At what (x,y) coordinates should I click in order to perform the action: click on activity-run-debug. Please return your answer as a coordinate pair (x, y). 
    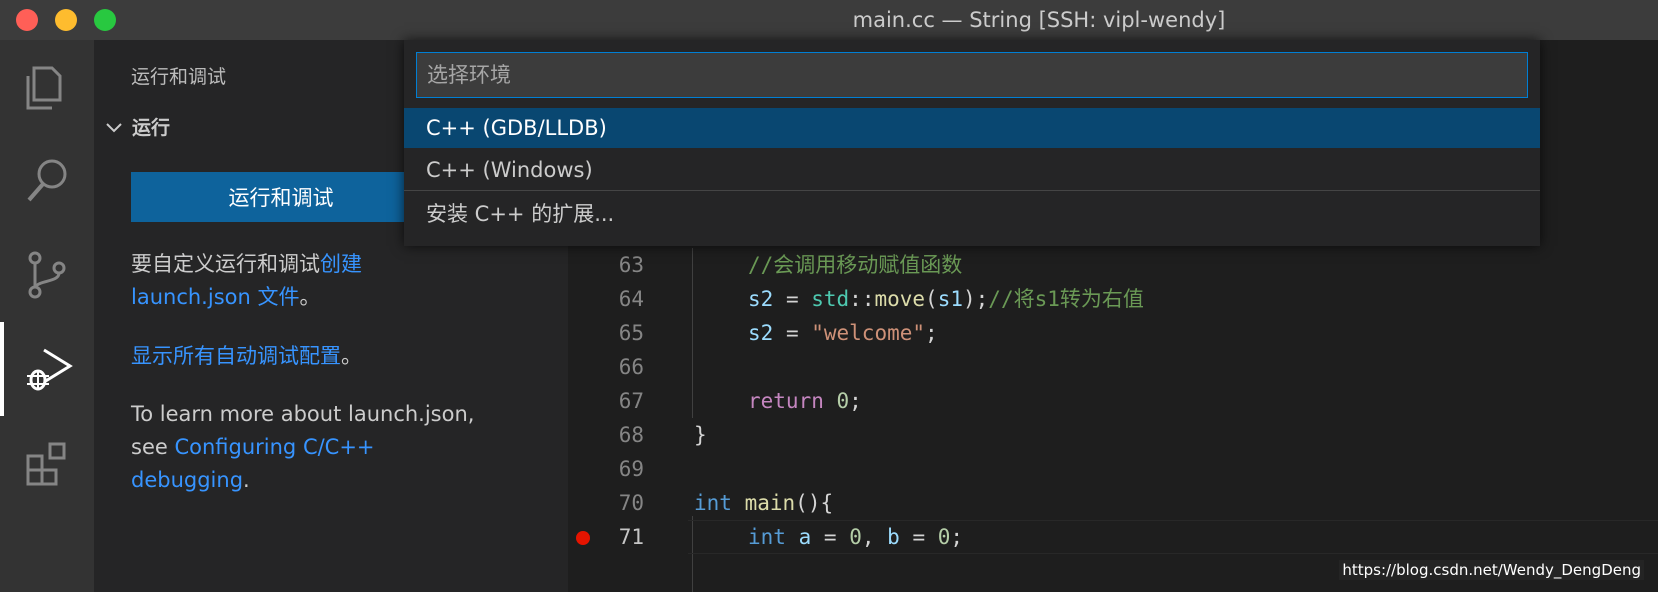
    Looking at the image, I should click on (47, 369).